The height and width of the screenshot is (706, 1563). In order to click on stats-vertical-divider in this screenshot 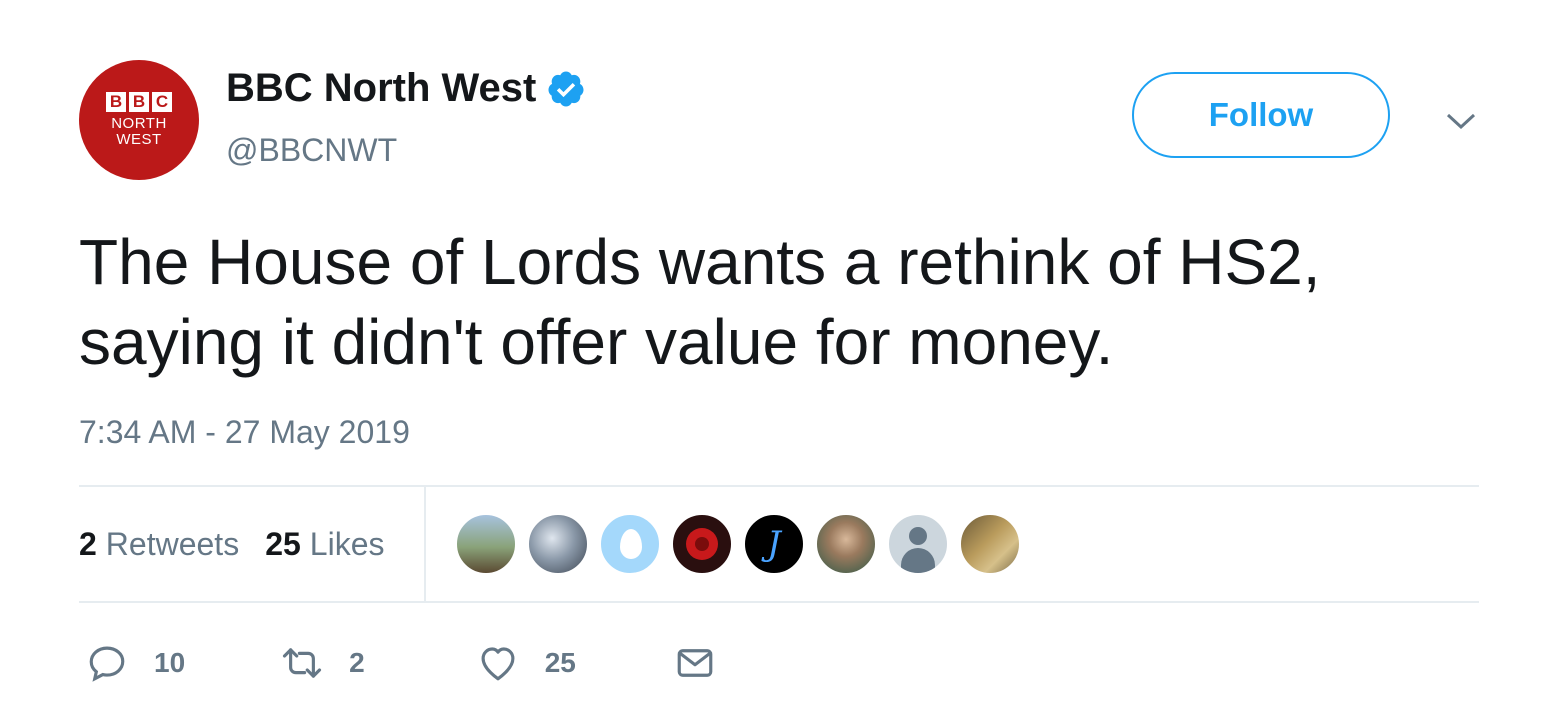, I will do `click(425, 544)`.